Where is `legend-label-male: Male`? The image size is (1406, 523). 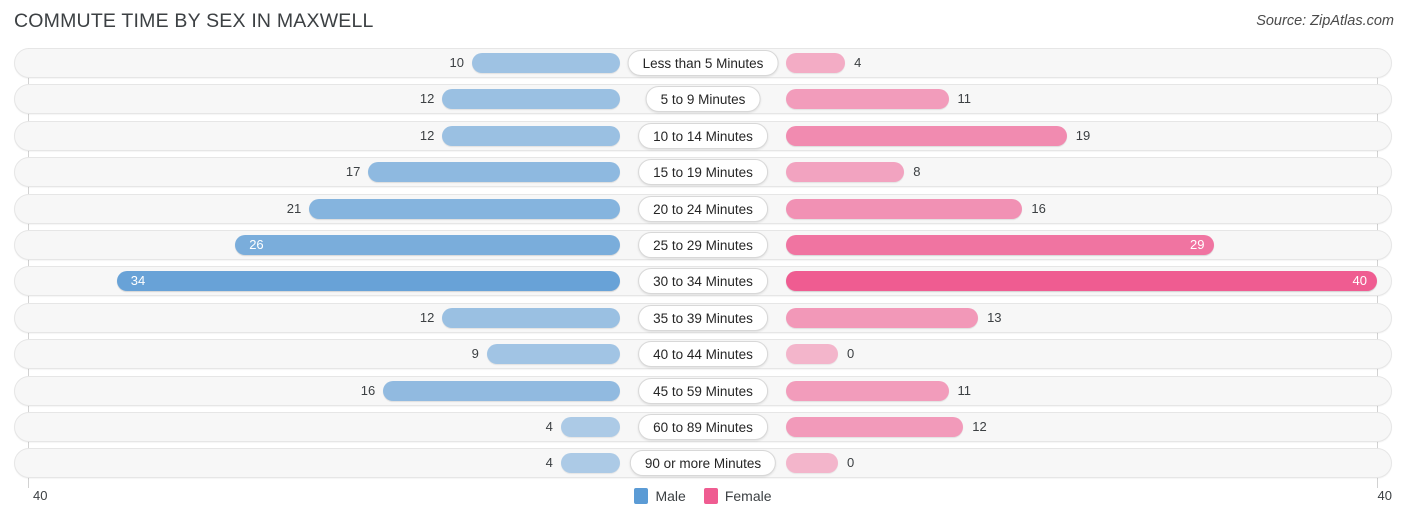
legend-label-male: Male is located at coordinates (670, 496).